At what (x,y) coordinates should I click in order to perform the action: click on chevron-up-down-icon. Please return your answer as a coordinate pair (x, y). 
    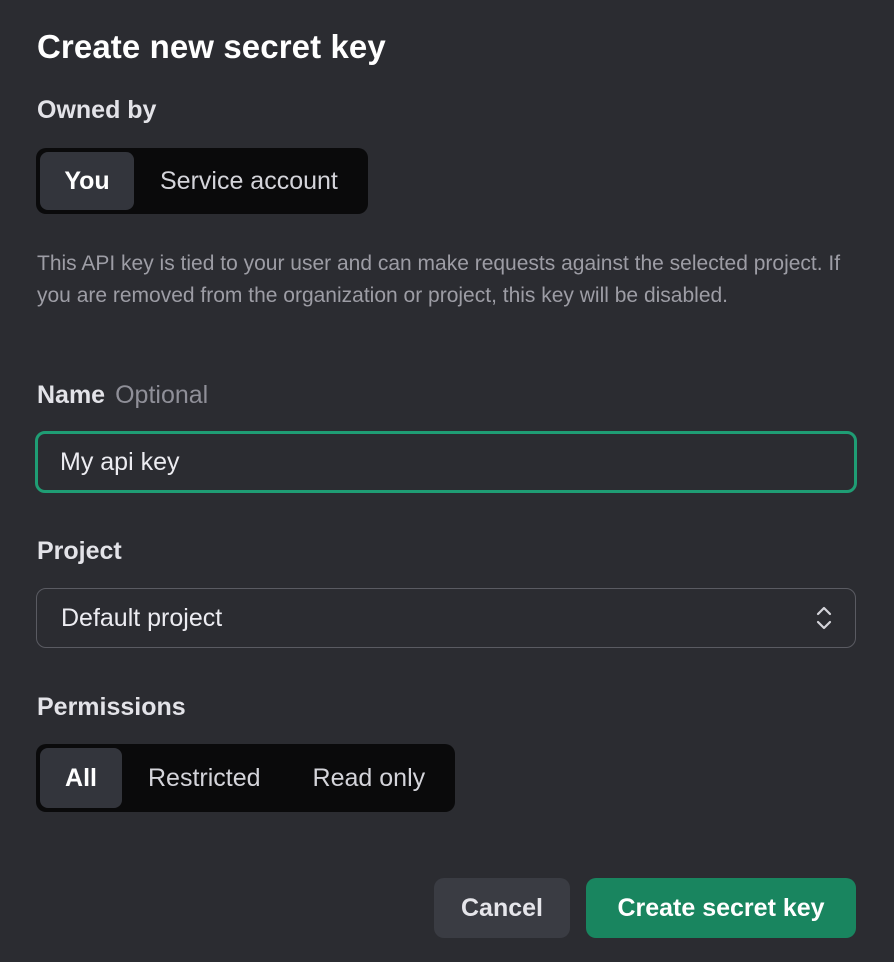
    Looking at the image, I should click on (824, 618).